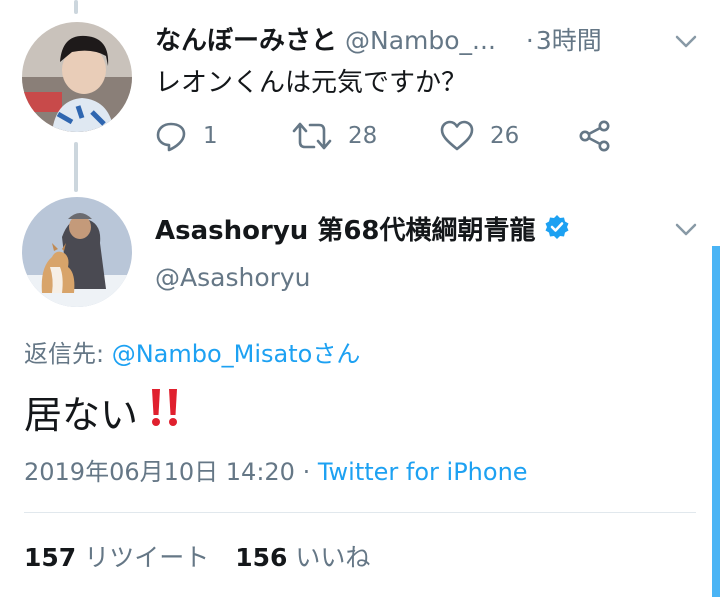 Image resolution: width=720 pixels, height=597 pixels. What do you see at coordinates (569, 40) in the screenshot?
I see `parent-timestamp: 3時間` at bounding box center [569, 40].